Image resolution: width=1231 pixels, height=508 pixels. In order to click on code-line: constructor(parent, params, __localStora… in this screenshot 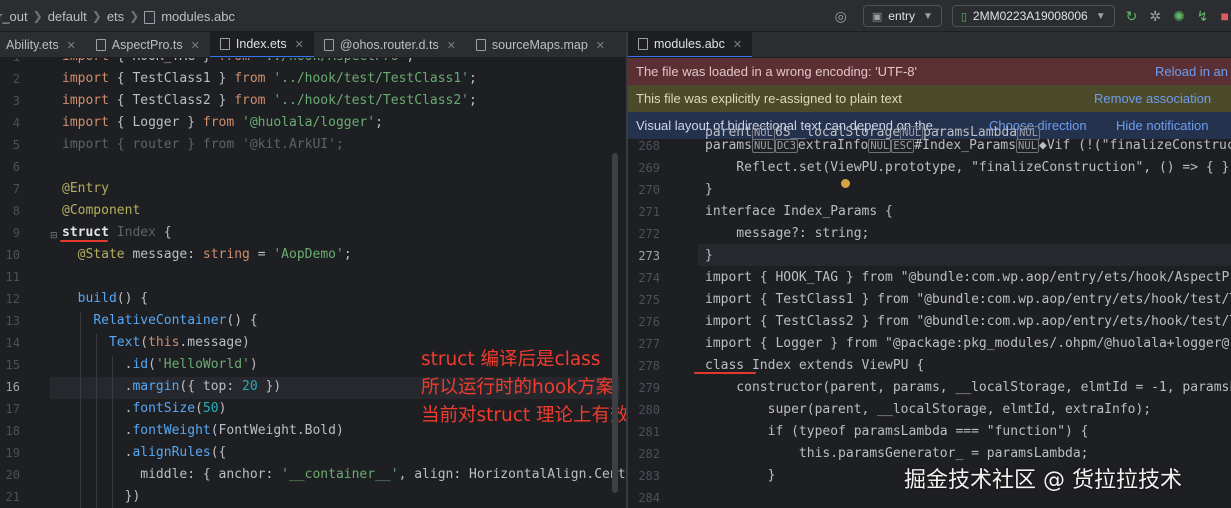, I will do `click(968, 387)`.